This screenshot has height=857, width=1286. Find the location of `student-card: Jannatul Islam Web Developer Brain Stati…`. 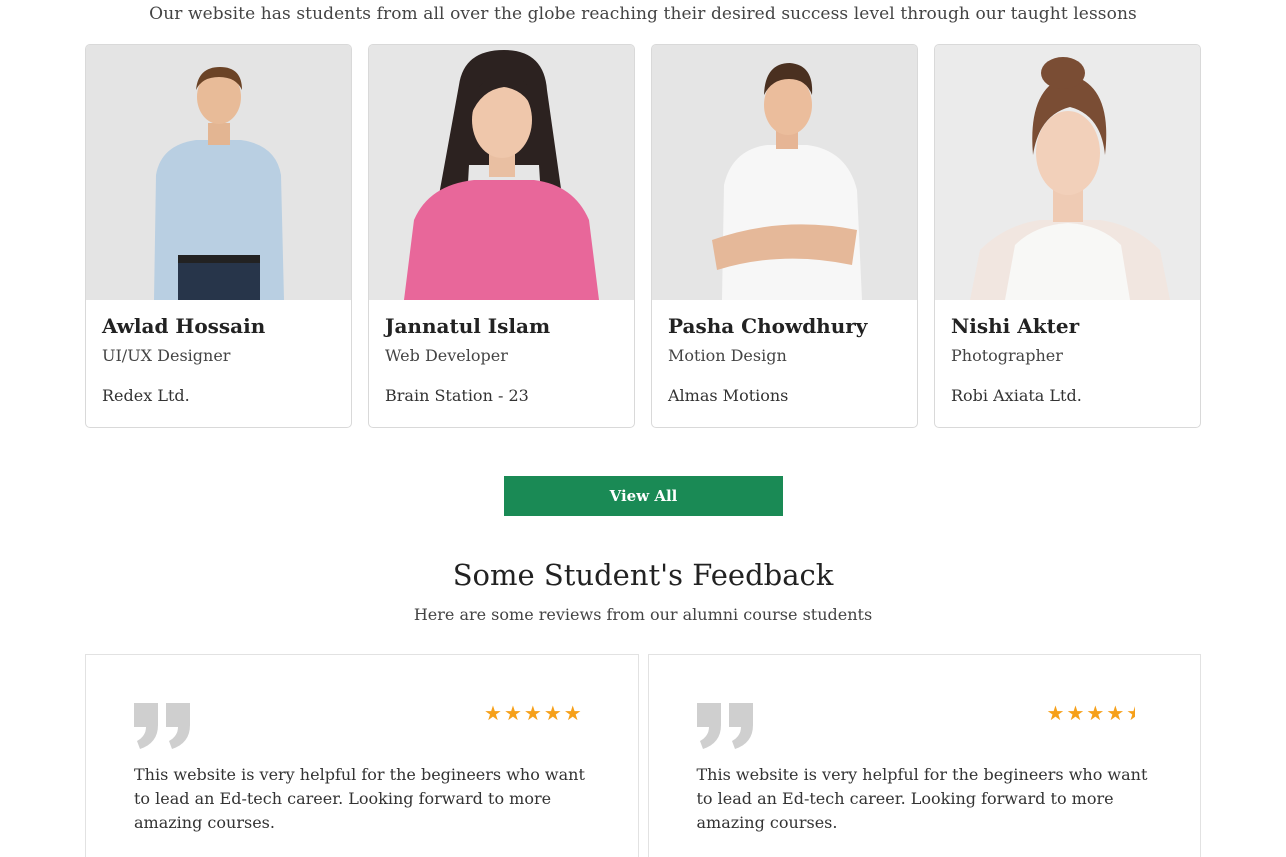

student-card: Jannatul Islam Web Developer Brain Stati… is located at coordinates (501, 236).